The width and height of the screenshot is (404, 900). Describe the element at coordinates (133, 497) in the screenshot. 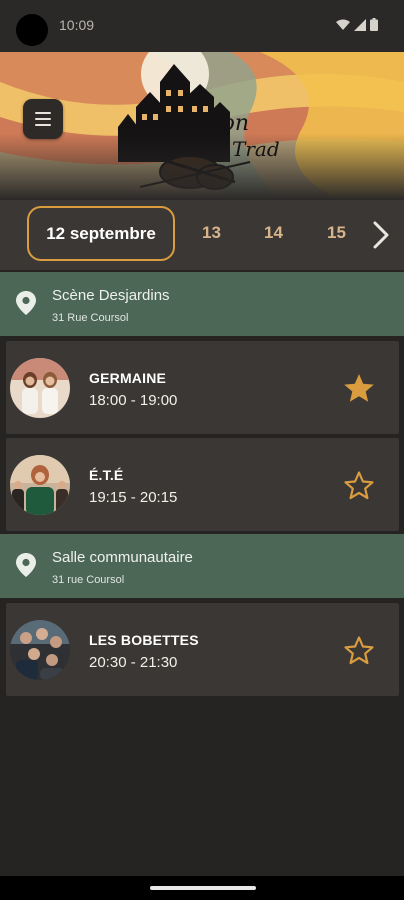

I see `event-time: 19:15 - 20:15` at that location.